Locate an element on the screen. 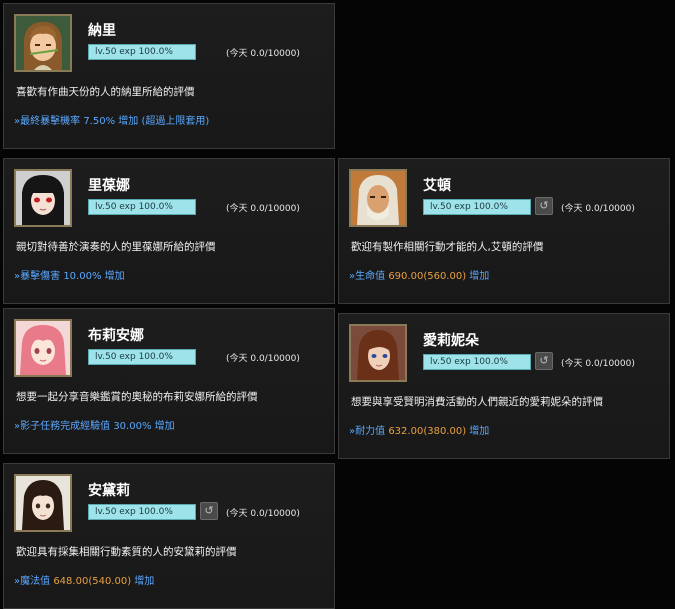  bonus-value: 7.50% is located at coordinates (99, 121).